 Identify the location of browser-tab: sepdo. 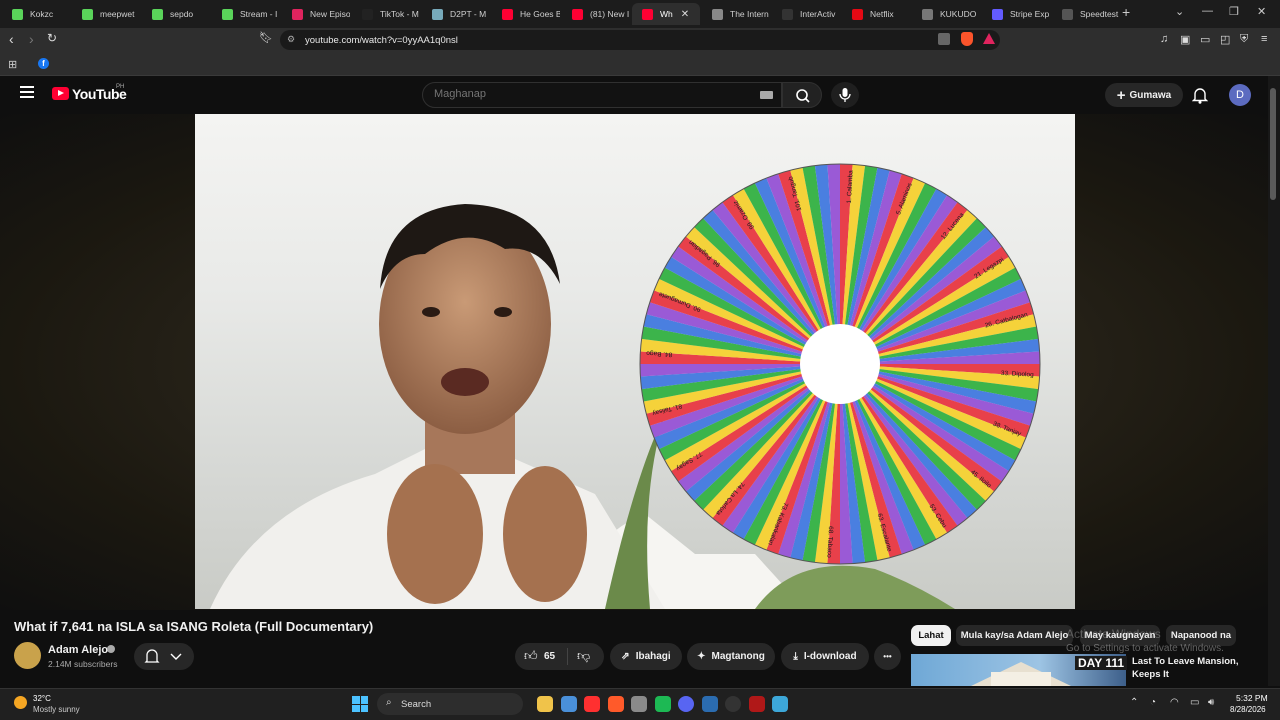
(176, 14).